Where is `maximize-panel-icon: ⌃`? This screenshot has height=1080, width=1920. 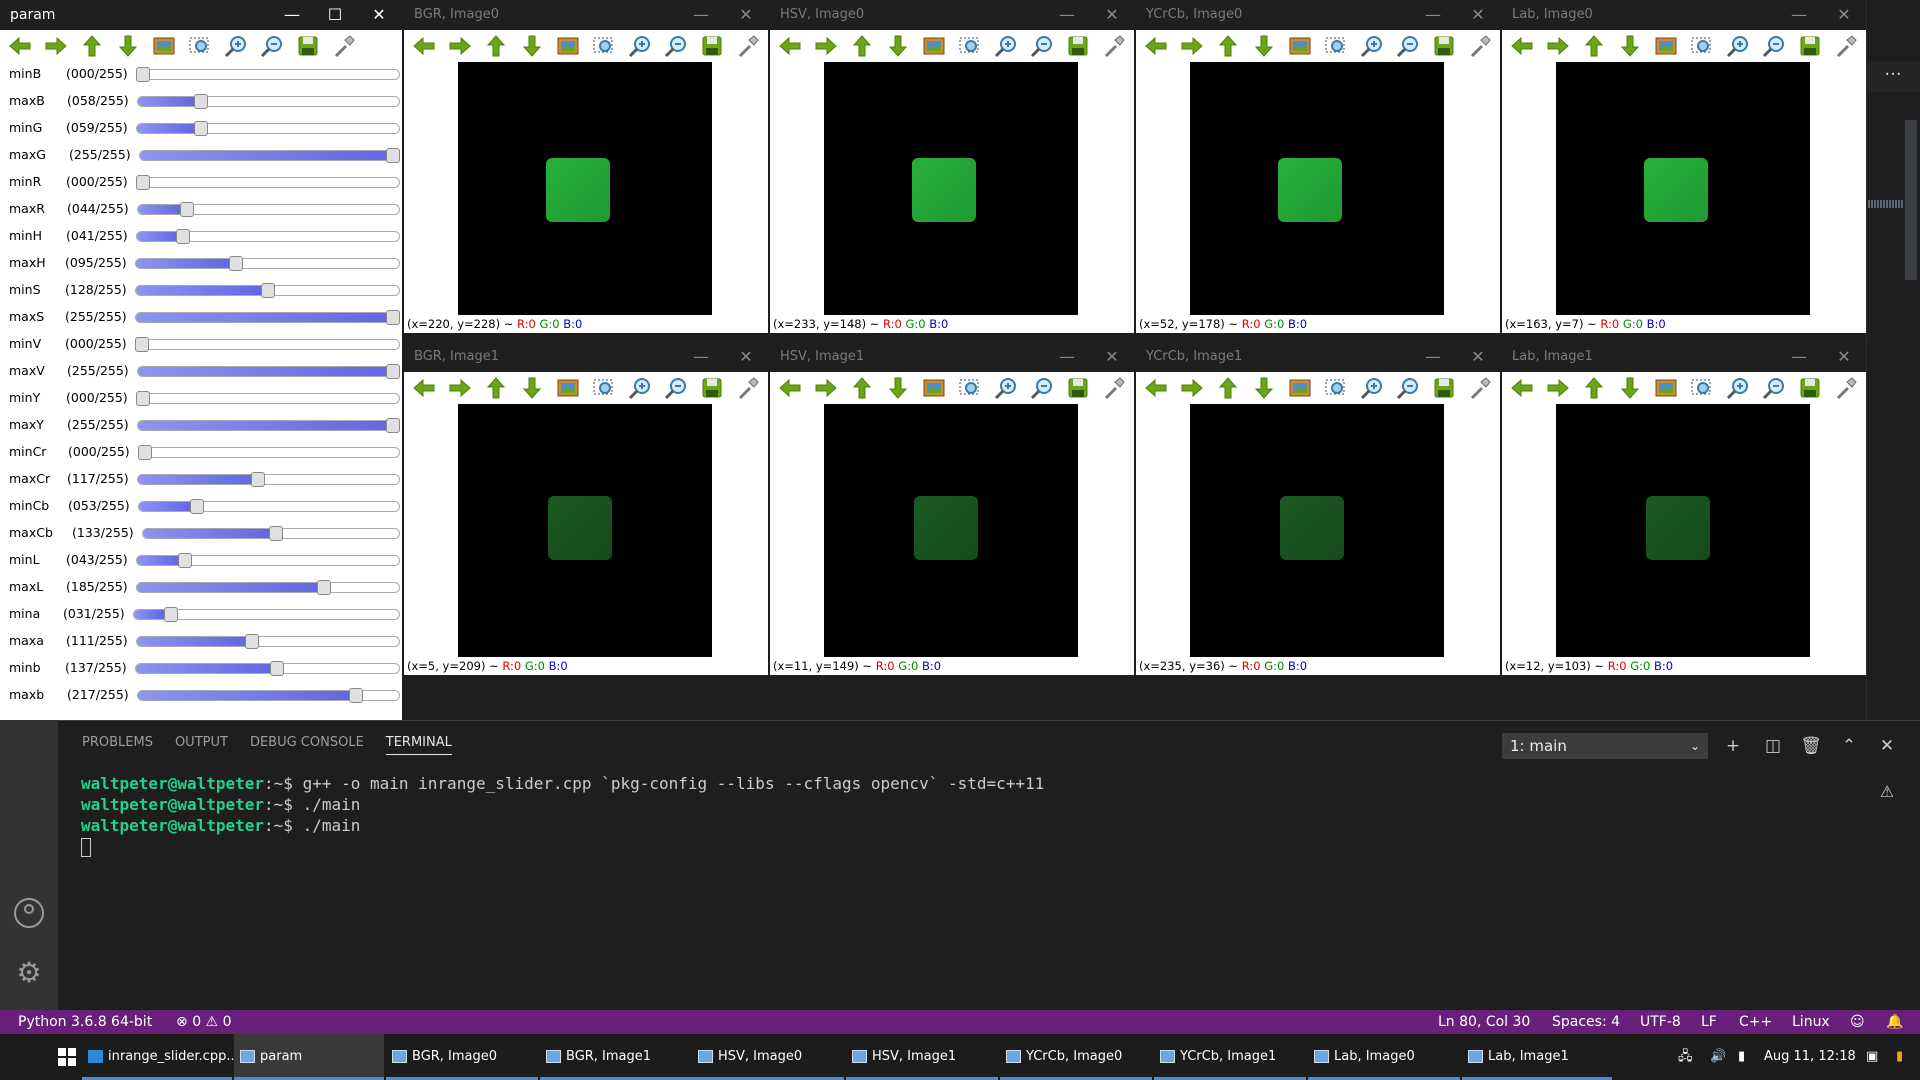
maximize-panel-icon: ⌃ is located at coordinates (1849, 746).